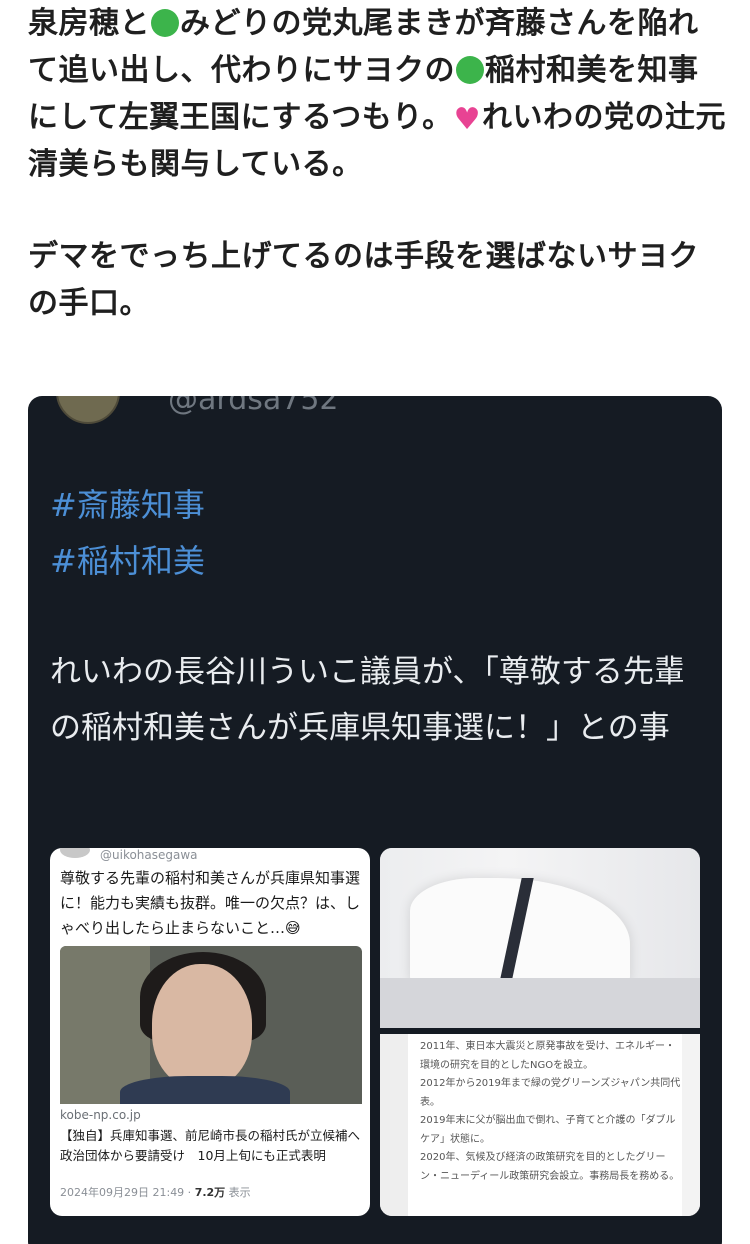  I want to click on post-segment: 泉房穂と, so click(89, 23).